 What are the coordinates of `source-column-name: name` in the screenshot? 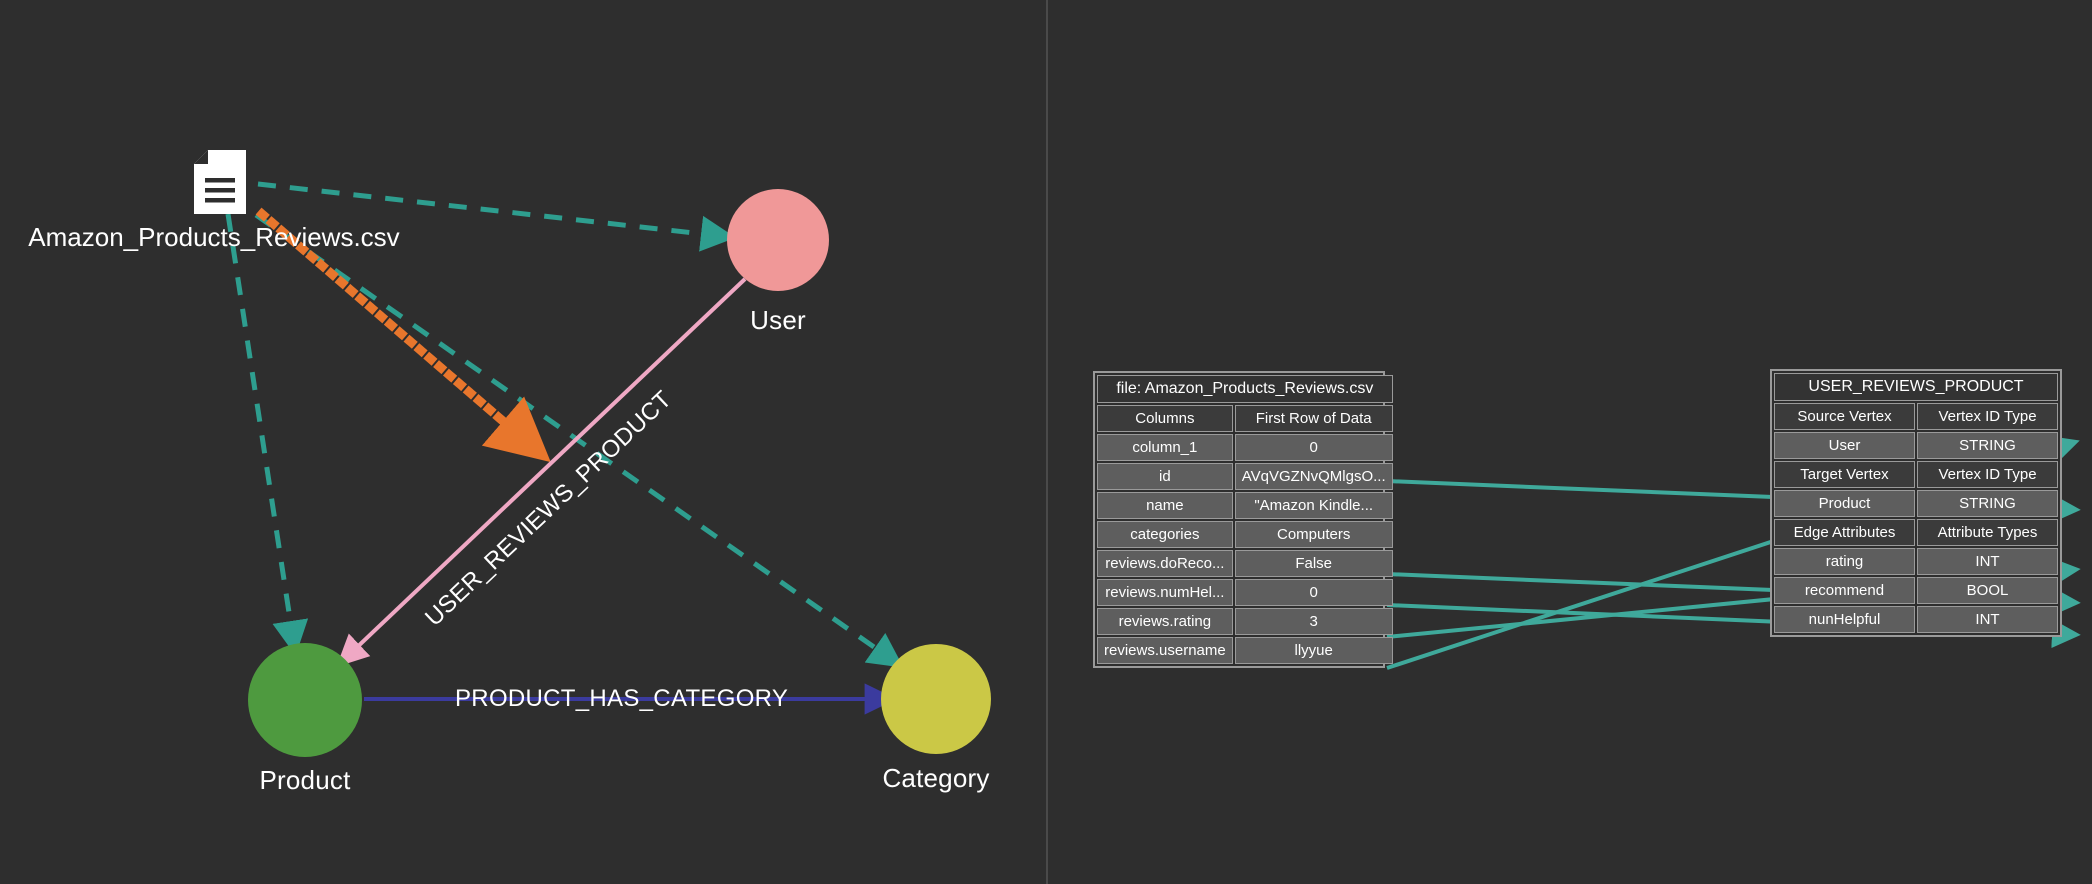 It's located at (1165, 505).